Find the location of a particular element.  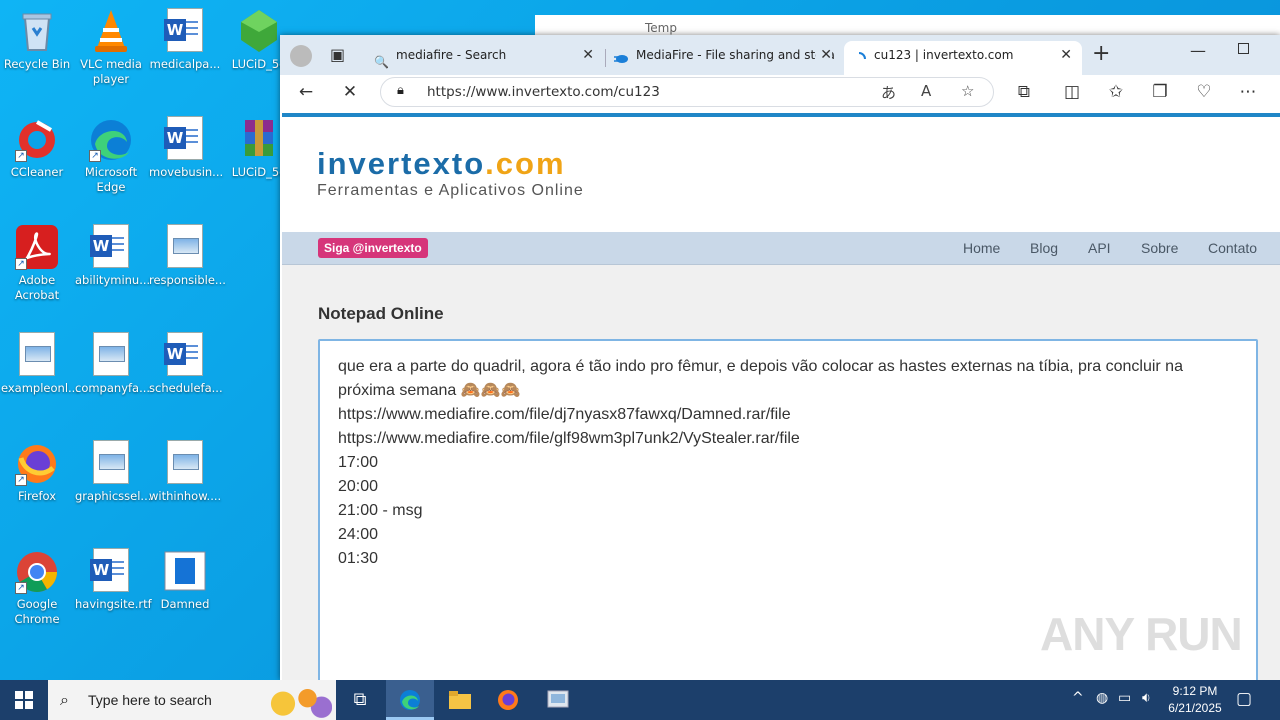

taskbar-search-box: ⌕ Type here to search is located at coordinates (192, 700).